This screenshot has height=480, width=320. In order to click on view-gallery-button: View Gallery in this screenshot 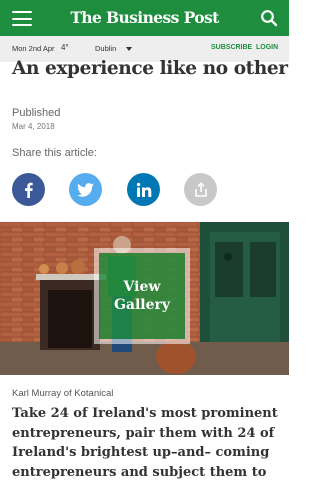, I will do `click(142, 296)`.